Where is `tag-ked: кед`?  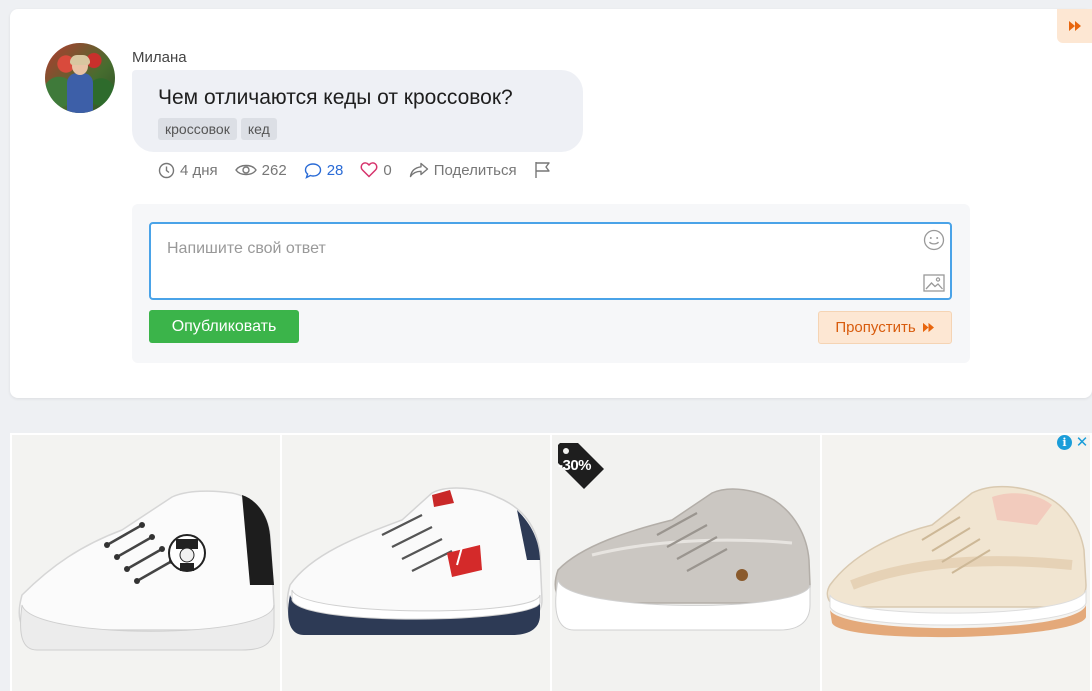 tag-ked: кед is located at coordinates (258, 129).